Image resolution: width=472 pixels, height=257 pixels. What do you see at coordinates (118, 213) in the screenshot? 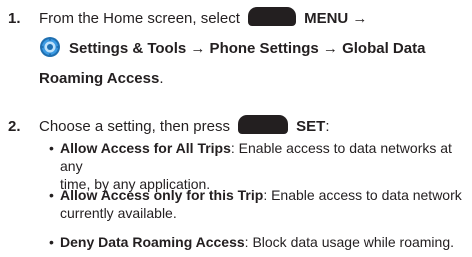
I see `option-description-cont: currently available.` at bounding box center [118, 213].